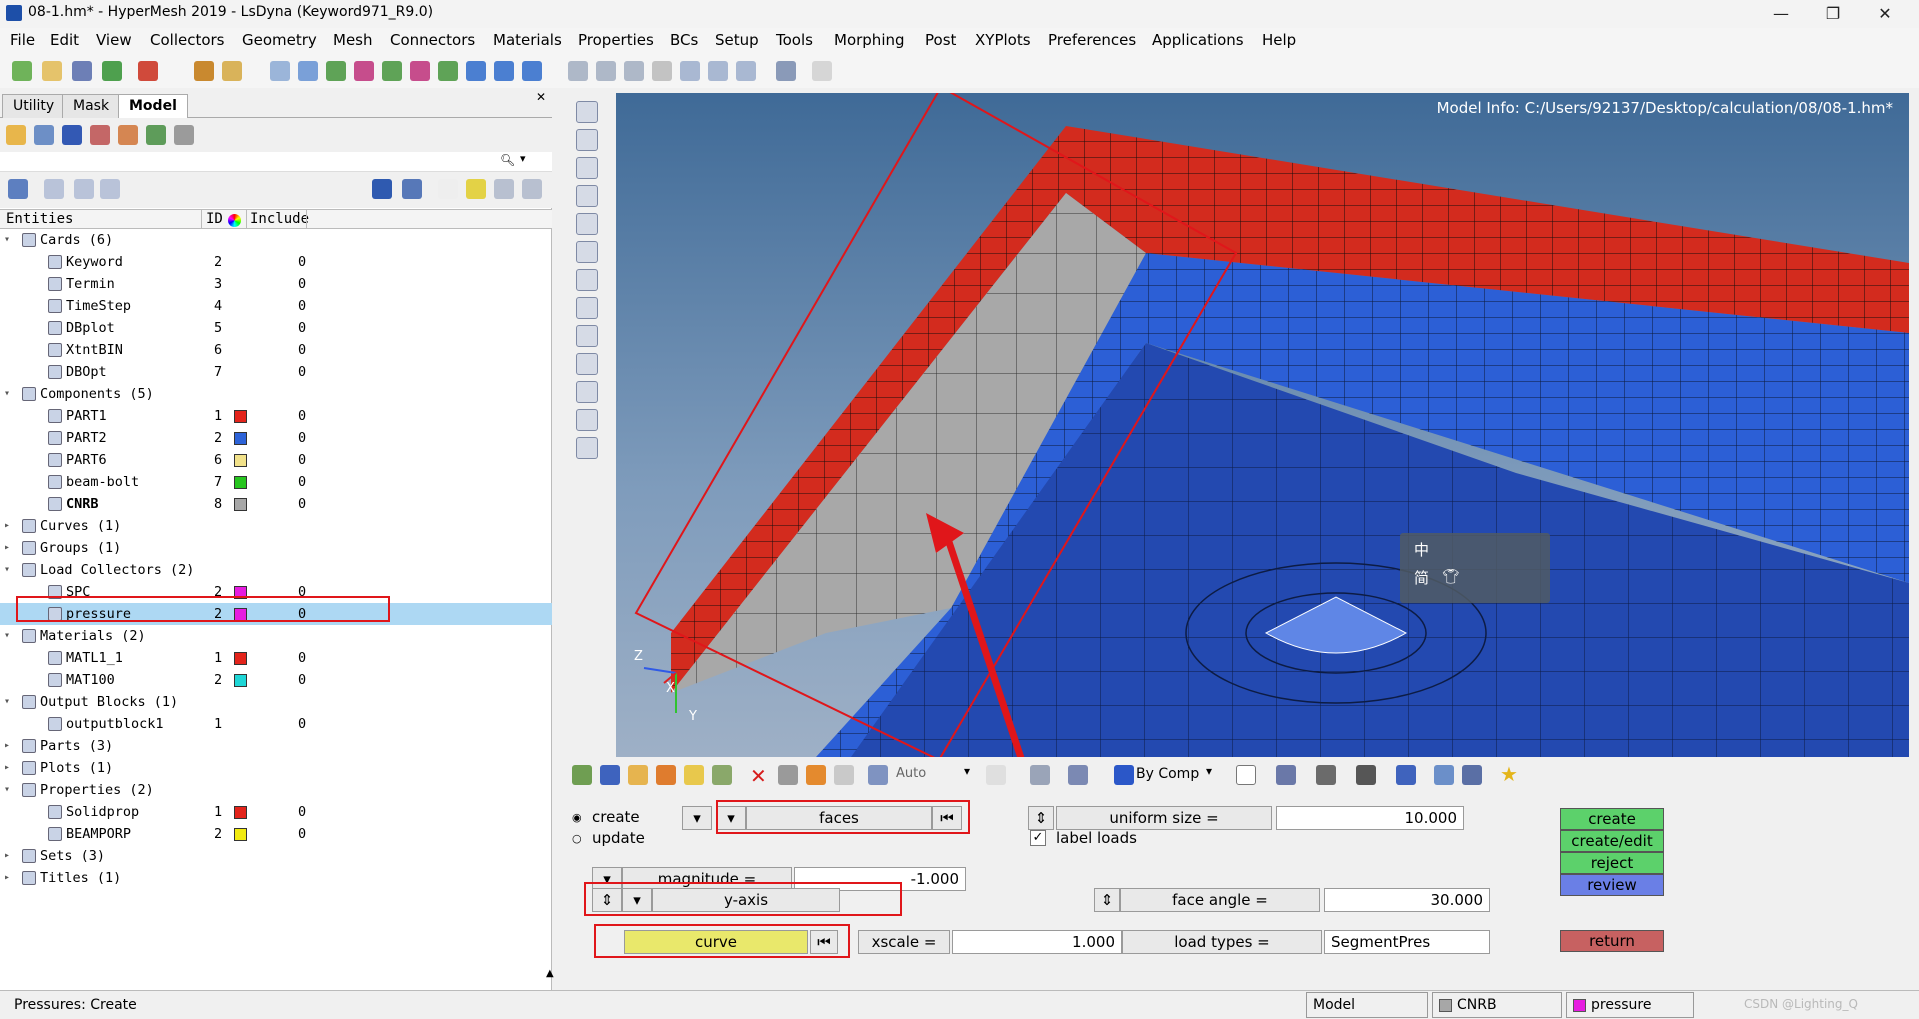 The width and height of the screenshot is (1919, 1019). Describe the element at coordinates (587, 308) in the screenshot. I see `id-icon` at that location.